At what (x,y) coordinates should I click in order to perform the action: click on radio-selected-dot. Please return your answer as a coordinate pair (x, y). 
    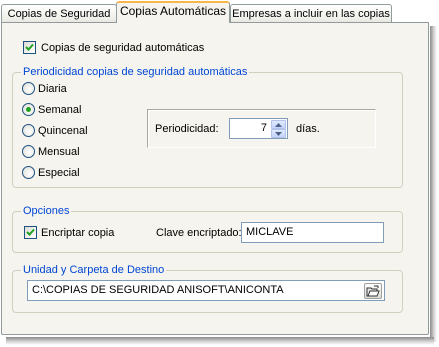
    Looking at the image, I should click on (28, 109).